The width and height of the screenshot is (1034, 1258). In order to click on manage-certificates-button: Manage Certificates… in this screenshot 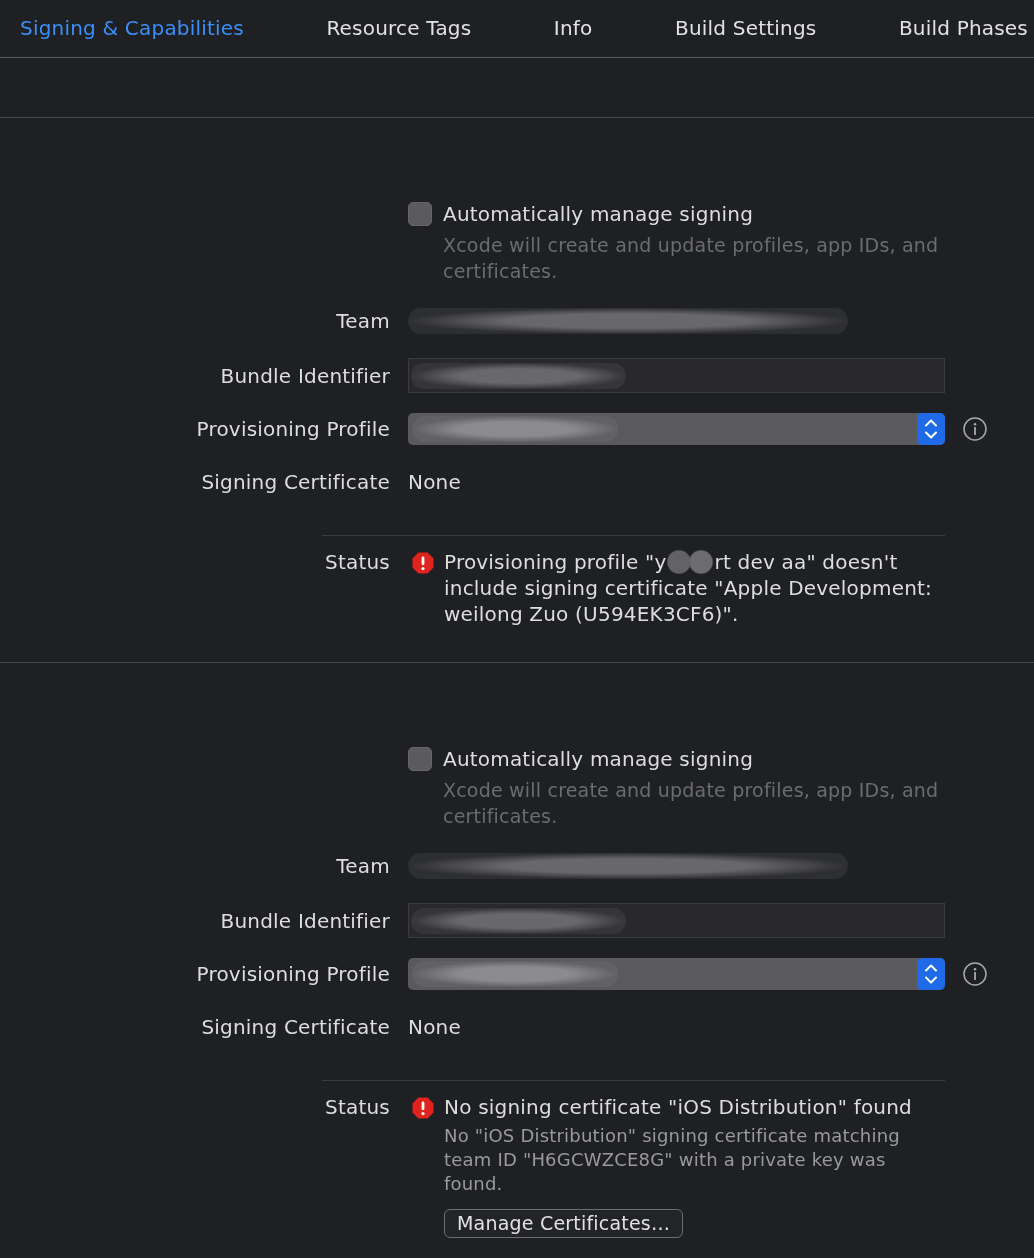, I will do `click(564, 1223)`.